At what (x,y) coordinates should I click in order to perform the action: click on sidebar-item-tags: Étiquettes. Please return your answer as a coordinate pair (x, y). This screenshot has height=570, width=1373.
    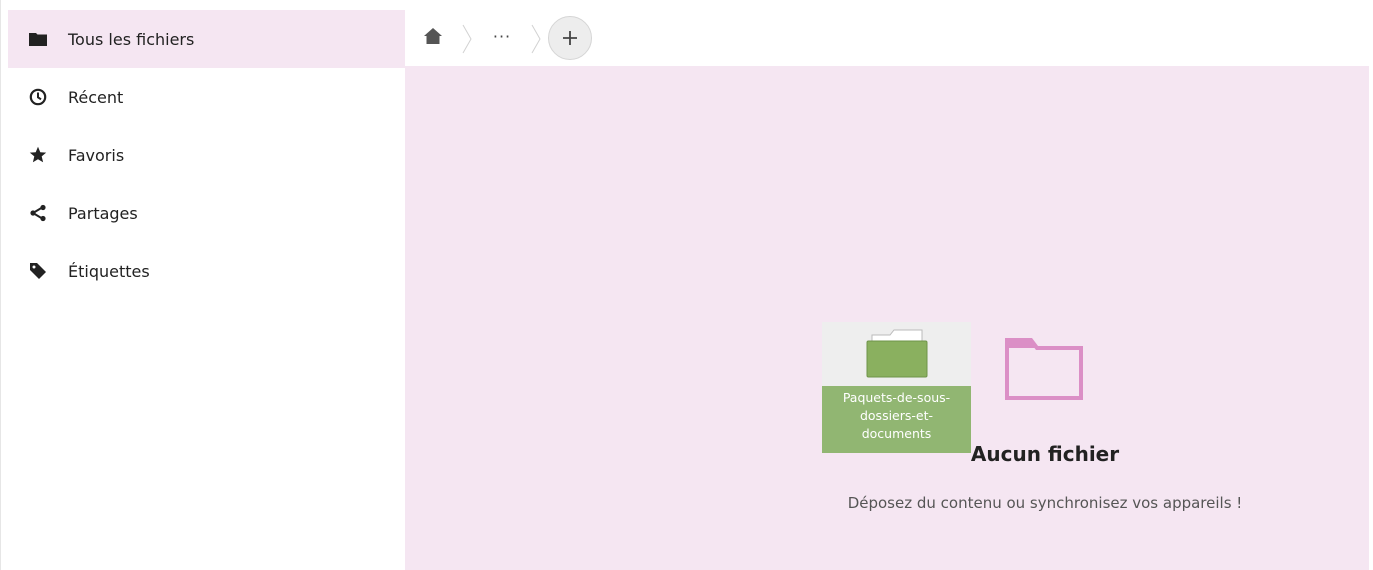
    Looking at the image, I should click on (206, 271).